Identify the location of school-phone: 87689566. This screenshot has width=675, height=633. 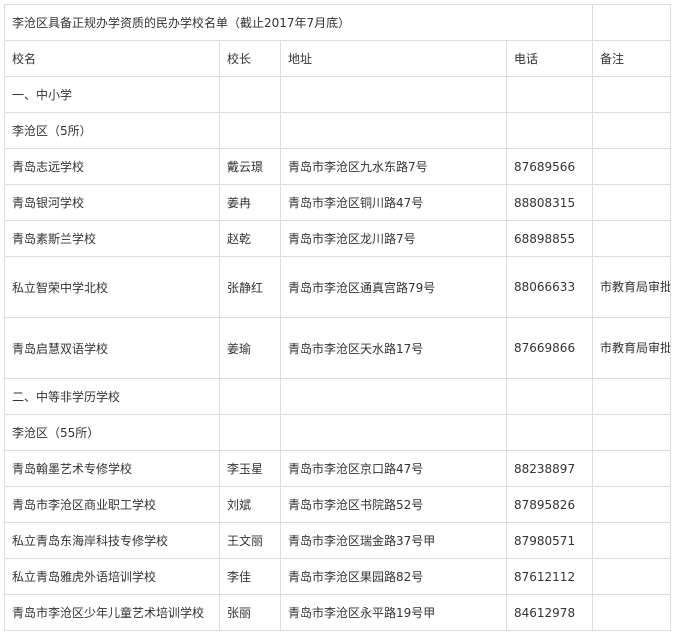
(549, 166).